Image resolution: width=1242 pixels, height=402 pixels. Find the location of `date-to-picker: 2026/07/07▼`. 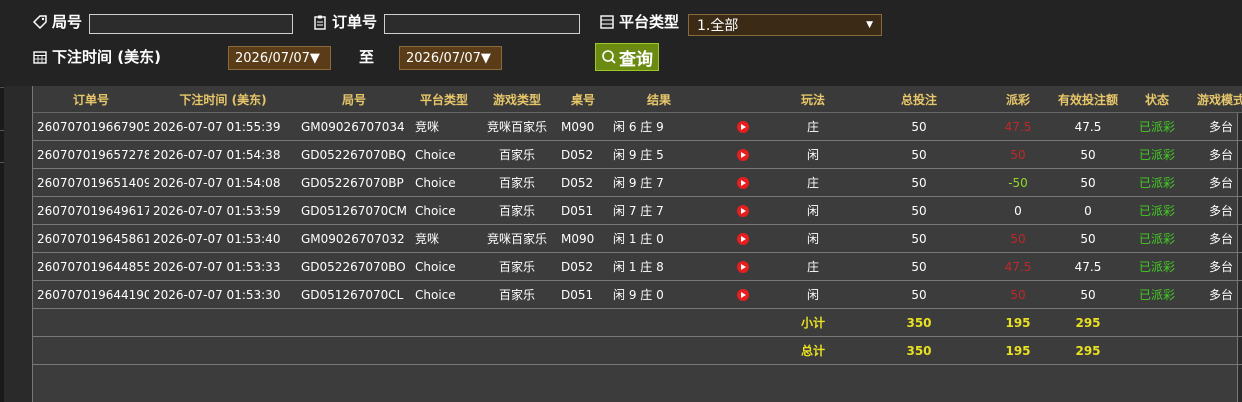

date-to-picker: 2026/07/07▼ is located at coordinates (450, 58).